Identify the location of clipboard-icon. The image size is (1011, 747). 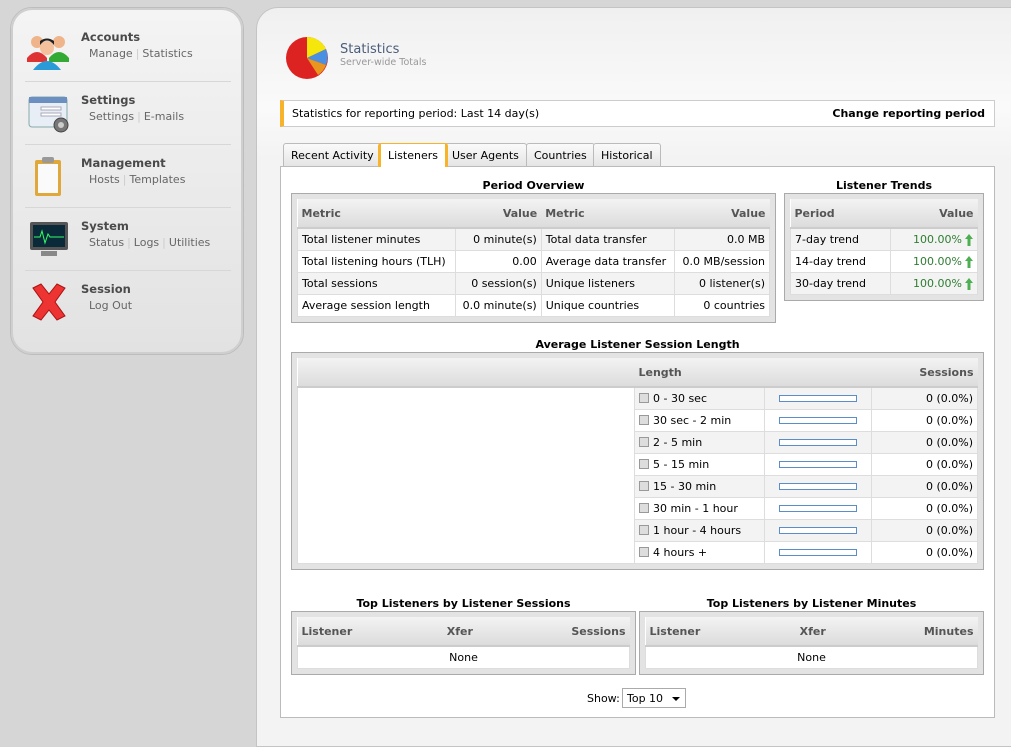
(48, 176).